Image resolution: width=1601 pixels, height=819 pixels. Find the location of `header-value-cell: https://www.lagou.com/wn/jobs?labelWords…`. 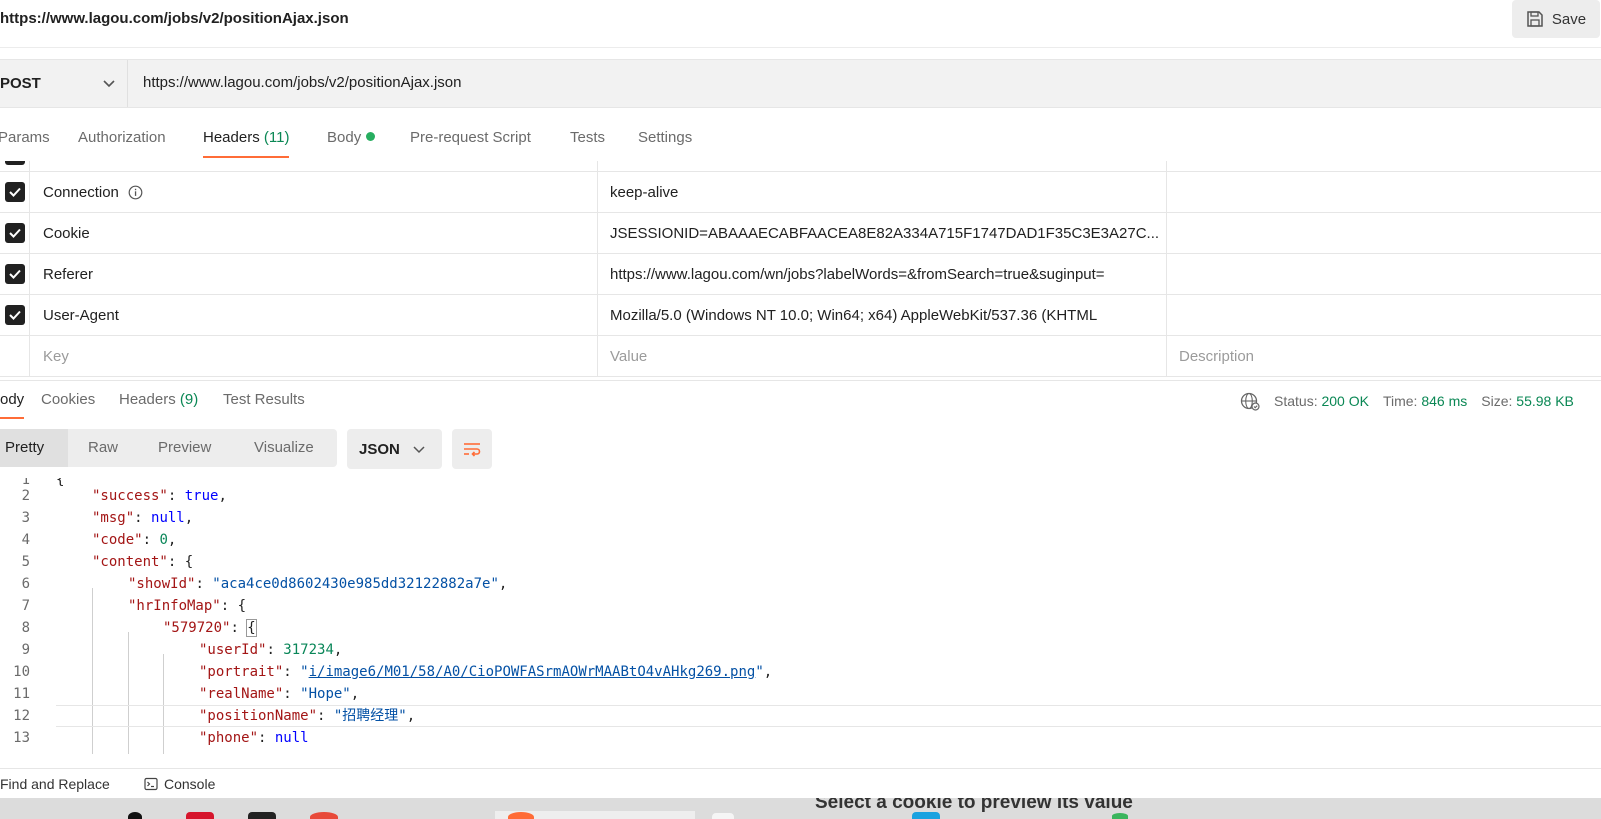

header-value-cell: https://www.lagou.com/wn/jobs?labelWords… is located at coordinates (883, 274).